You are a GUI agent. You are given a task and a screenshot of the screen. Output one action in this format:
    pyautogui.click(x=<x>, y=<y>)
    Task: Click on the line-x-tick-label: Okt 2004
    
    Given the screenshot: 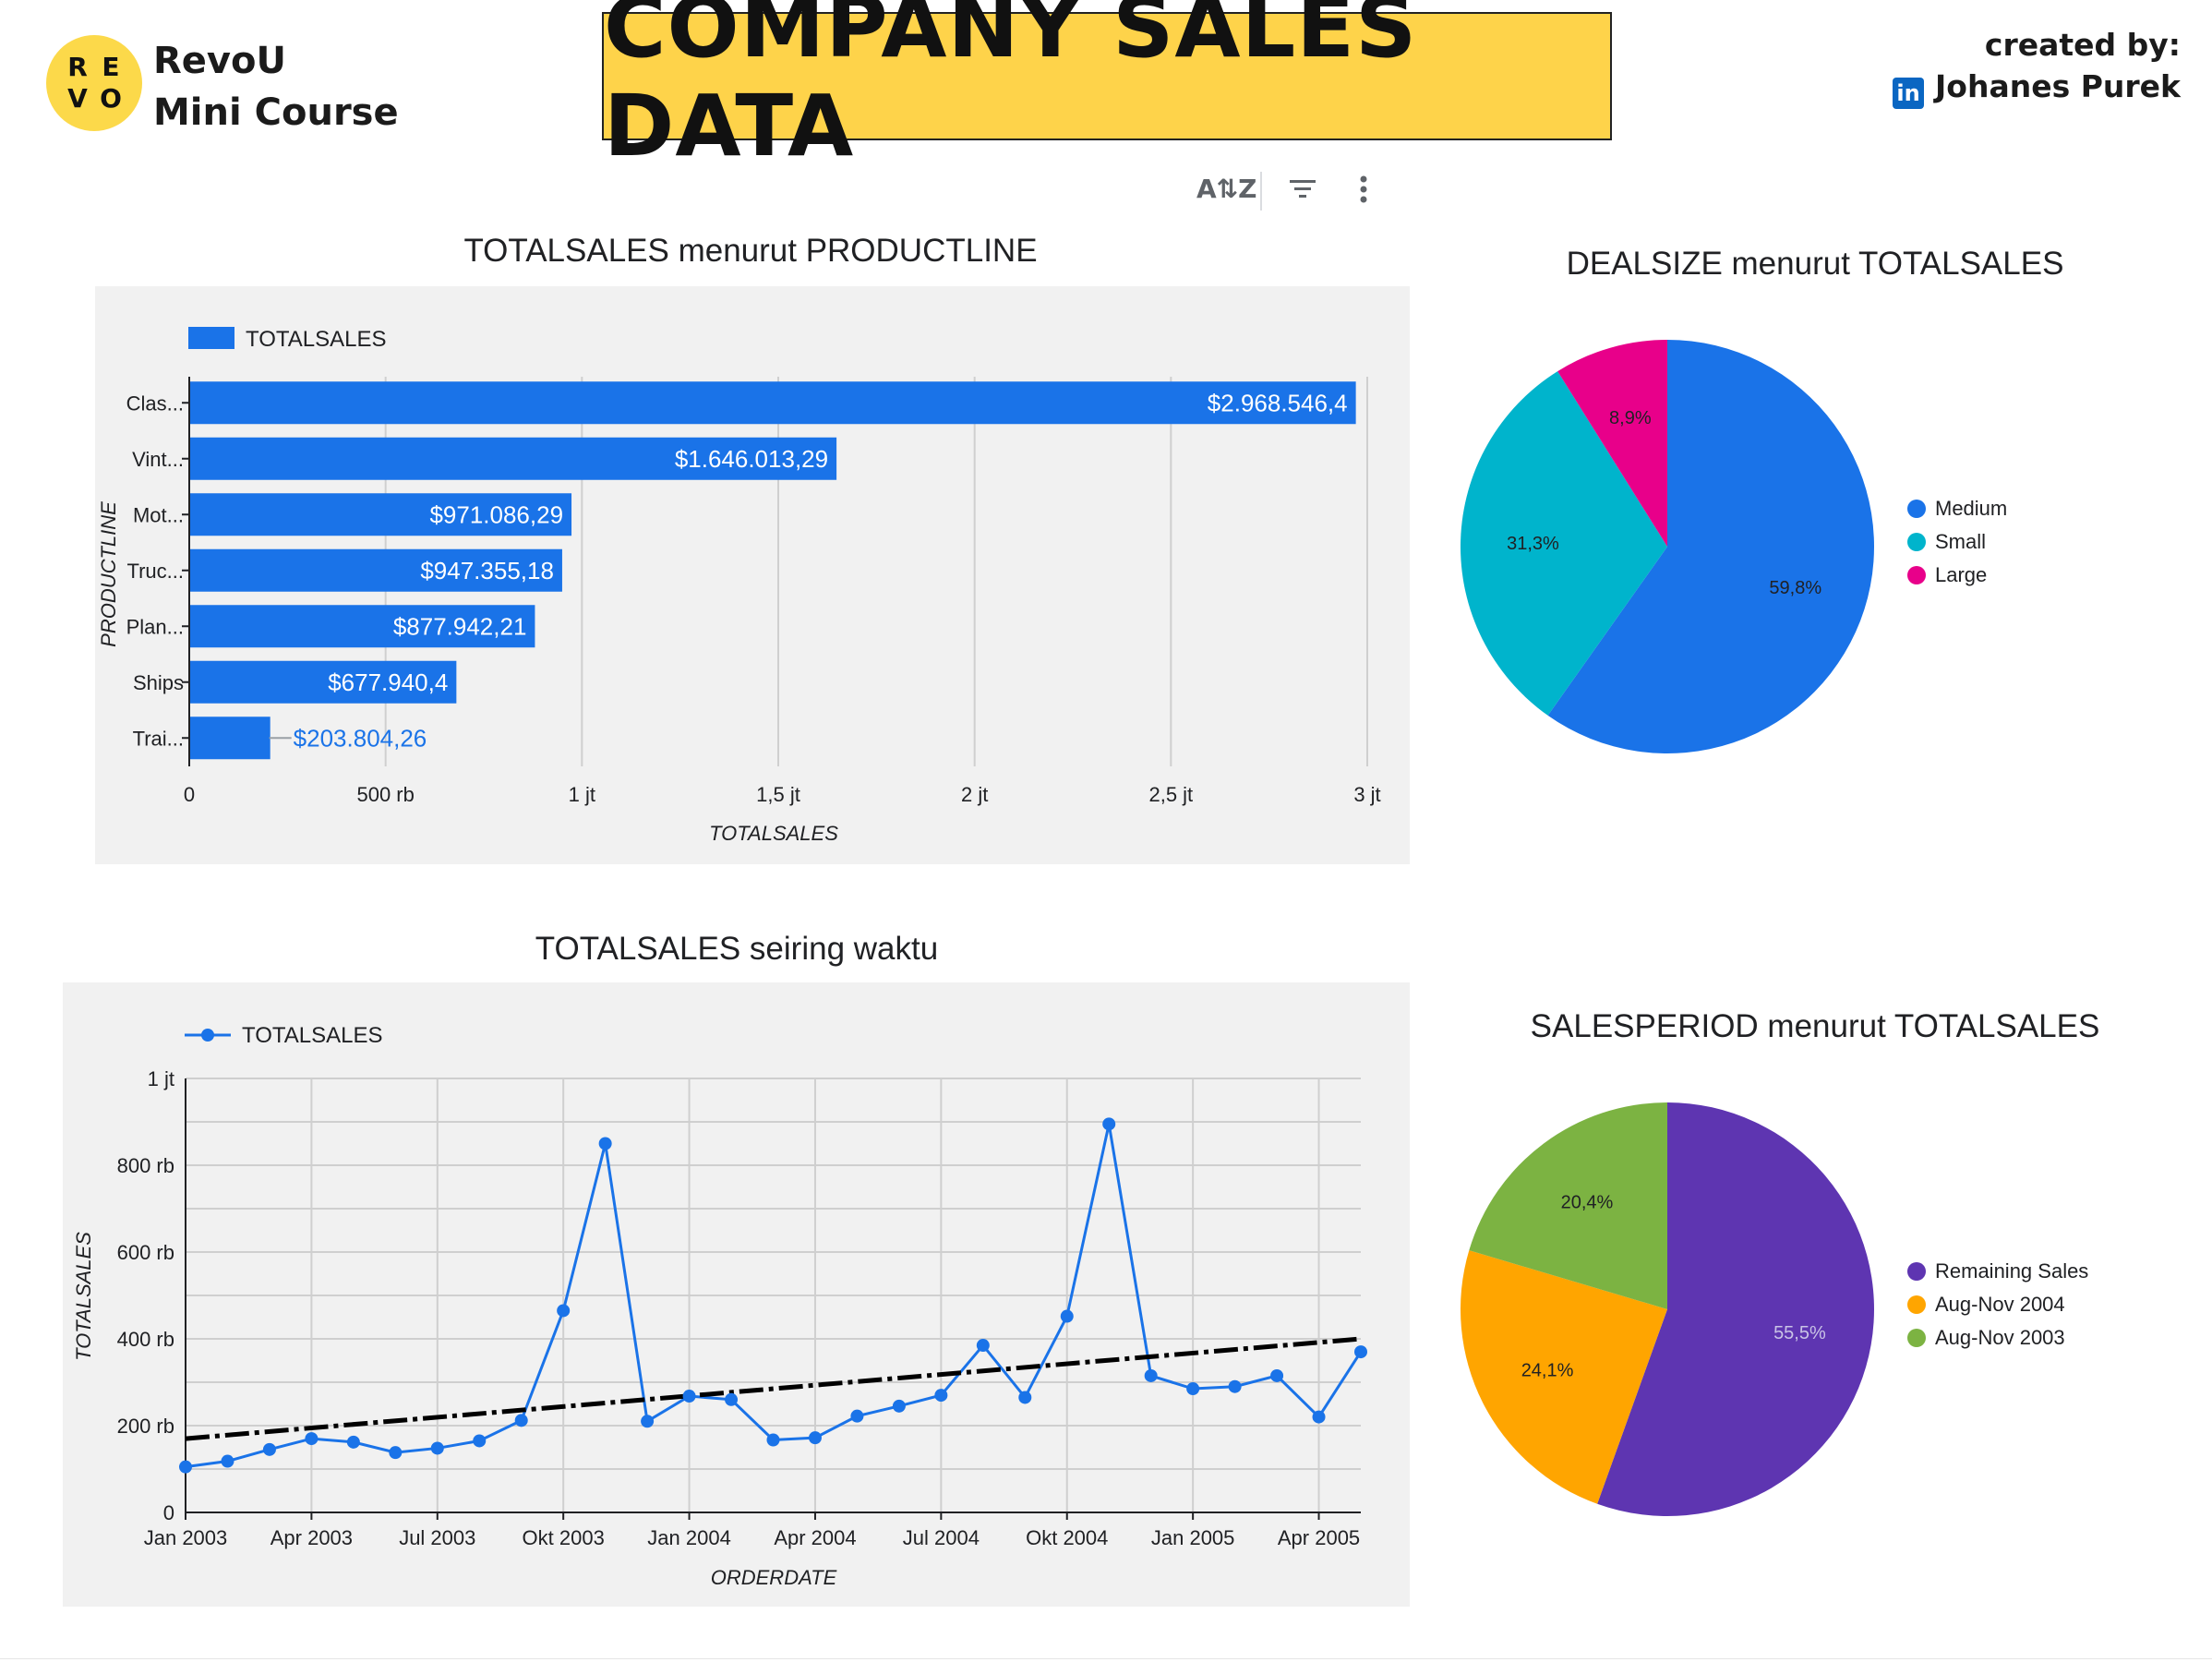 What is the action you would take?
    pyautogui.click(x=1067, y=1537)
    